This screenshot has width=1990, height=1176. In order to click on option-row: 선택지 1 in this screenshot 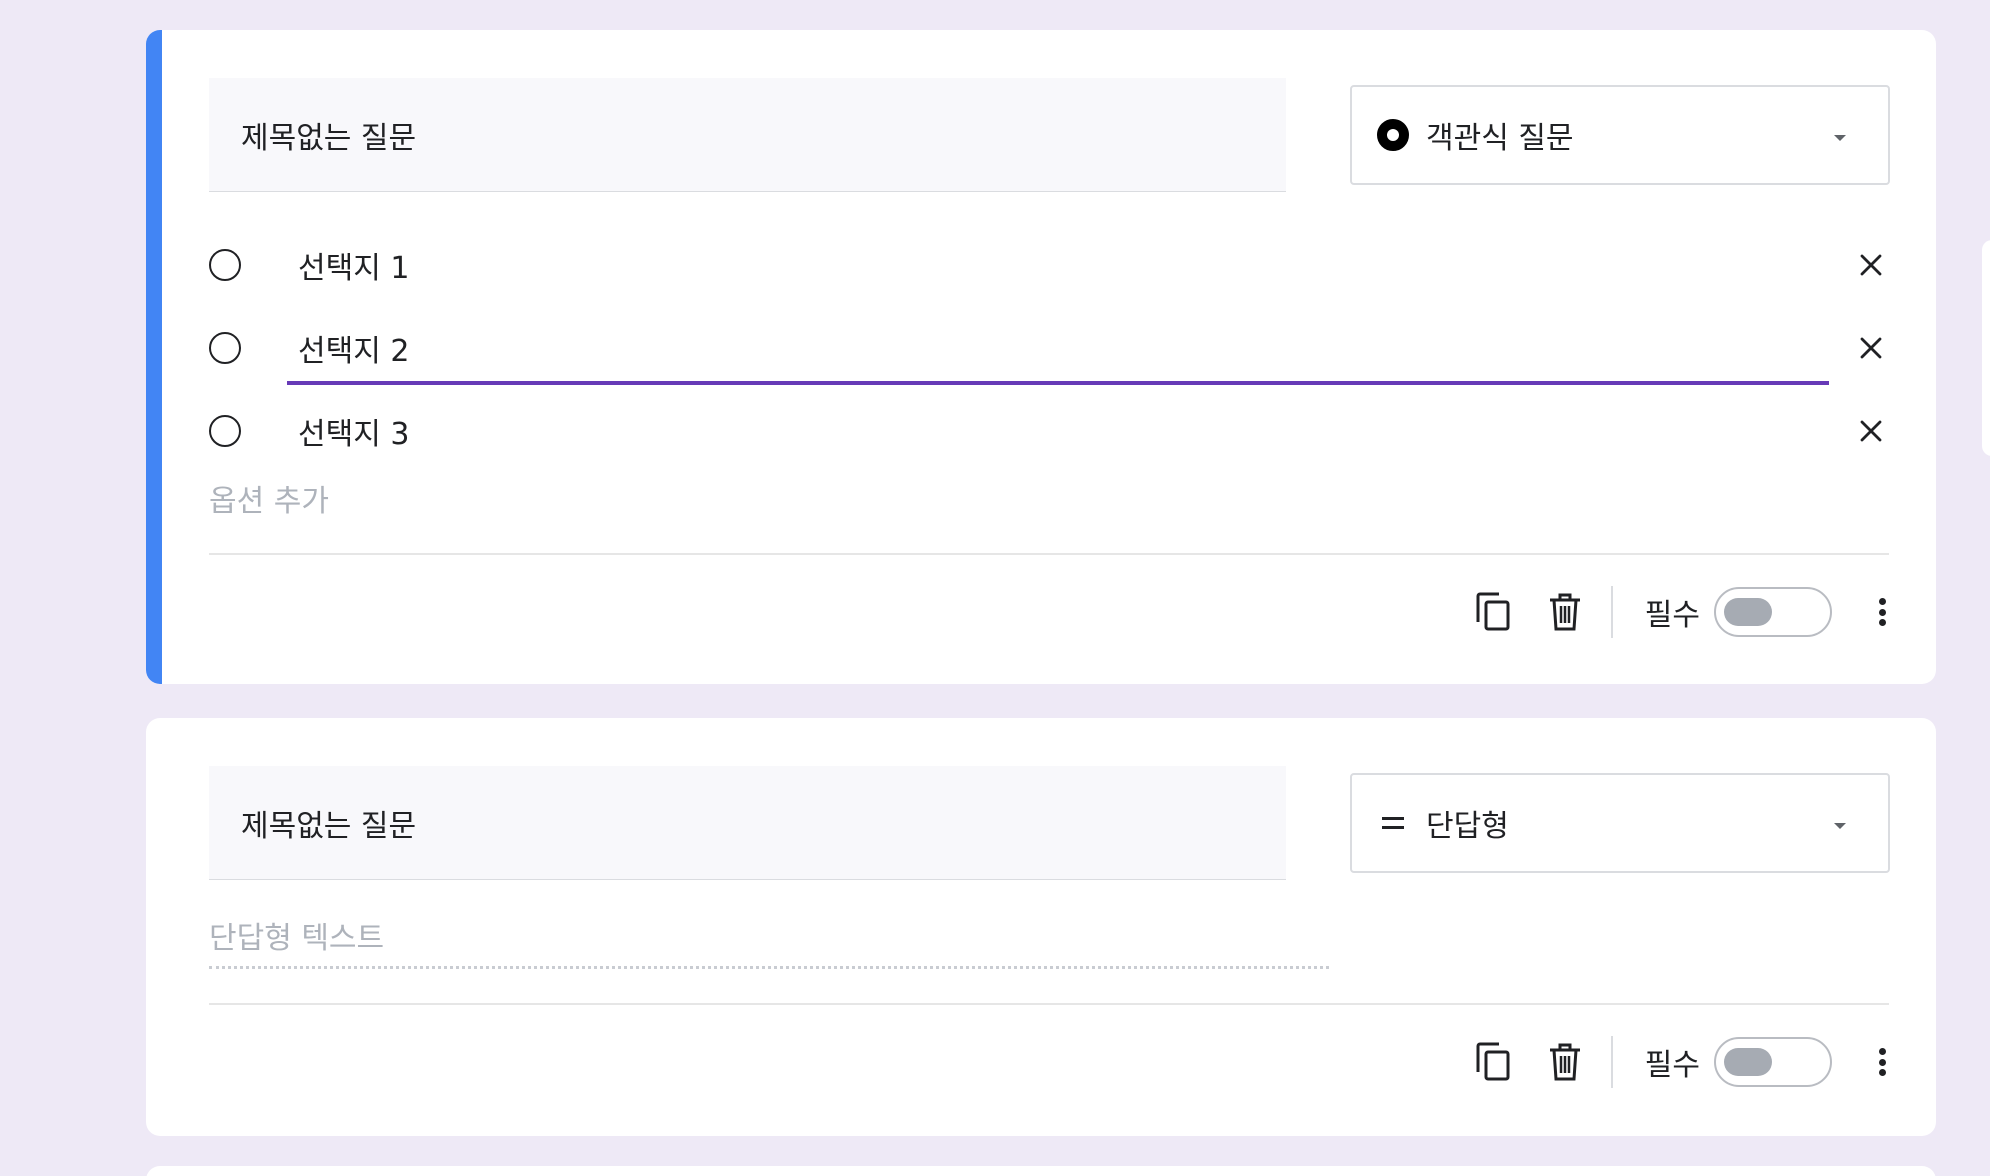, I will do `click(1049, 265)`.